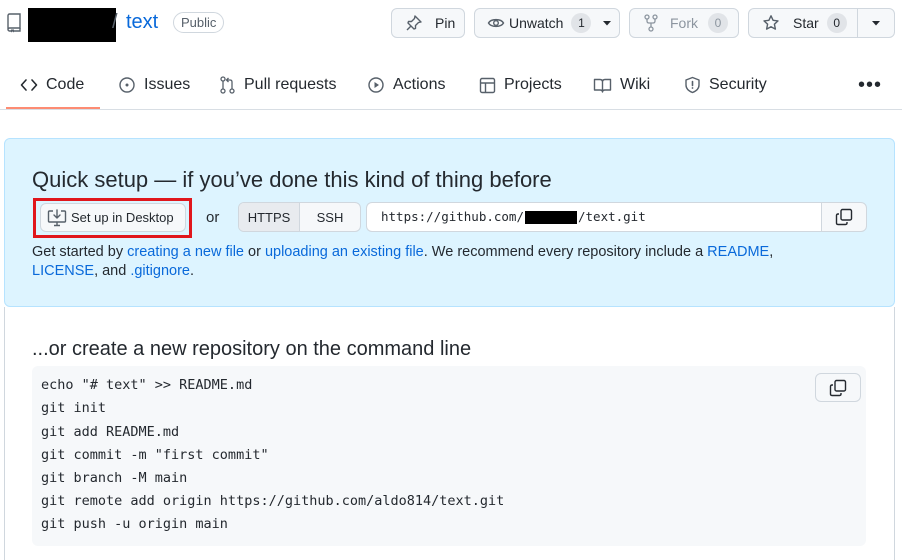 The image size is (902, 560). I want to click on get-started-text-2: or, so click(254, 252).